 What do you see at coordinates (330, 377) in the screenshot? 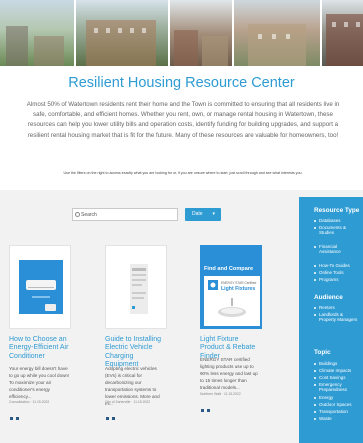
I see `filter-cost-savings: Cost Savings` at bounding box center [330, 377].